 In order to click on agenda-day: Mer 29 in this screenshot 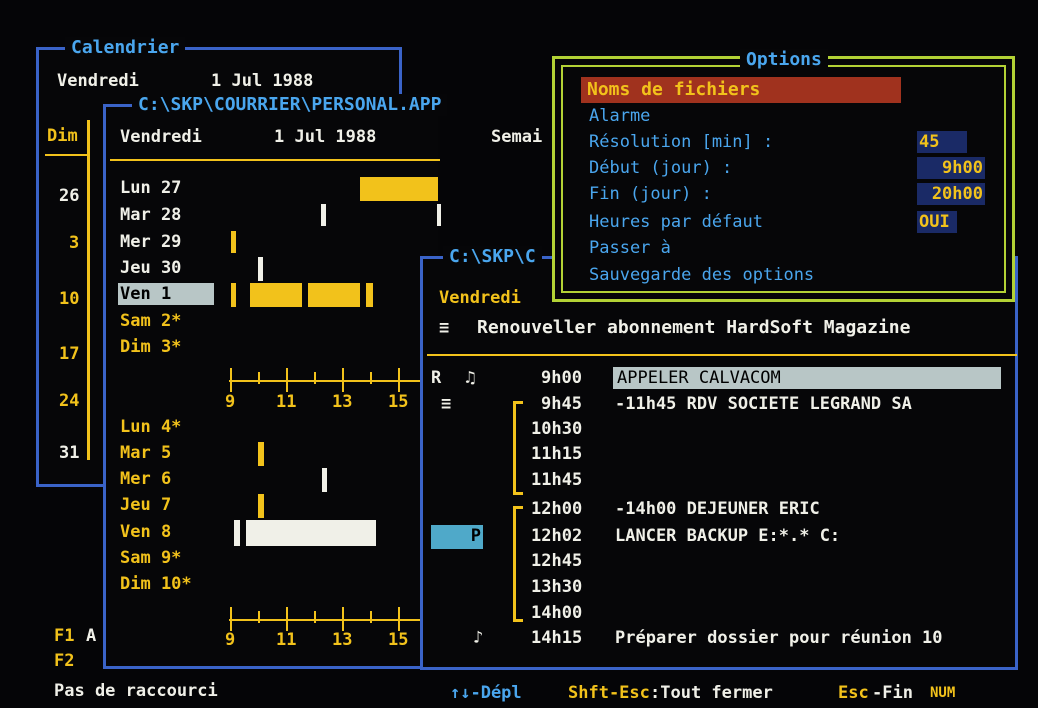, I will do `click(150, 242)`.